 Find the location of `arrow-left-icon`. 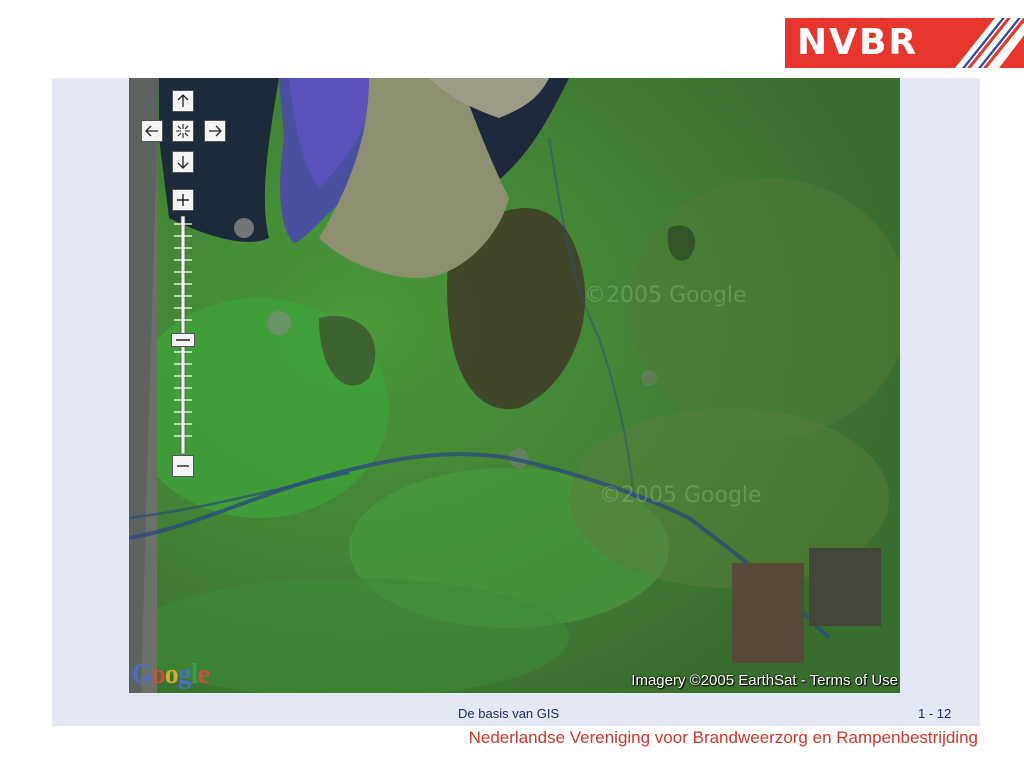

arrow-left-icon is located at coordinates (151, 131).